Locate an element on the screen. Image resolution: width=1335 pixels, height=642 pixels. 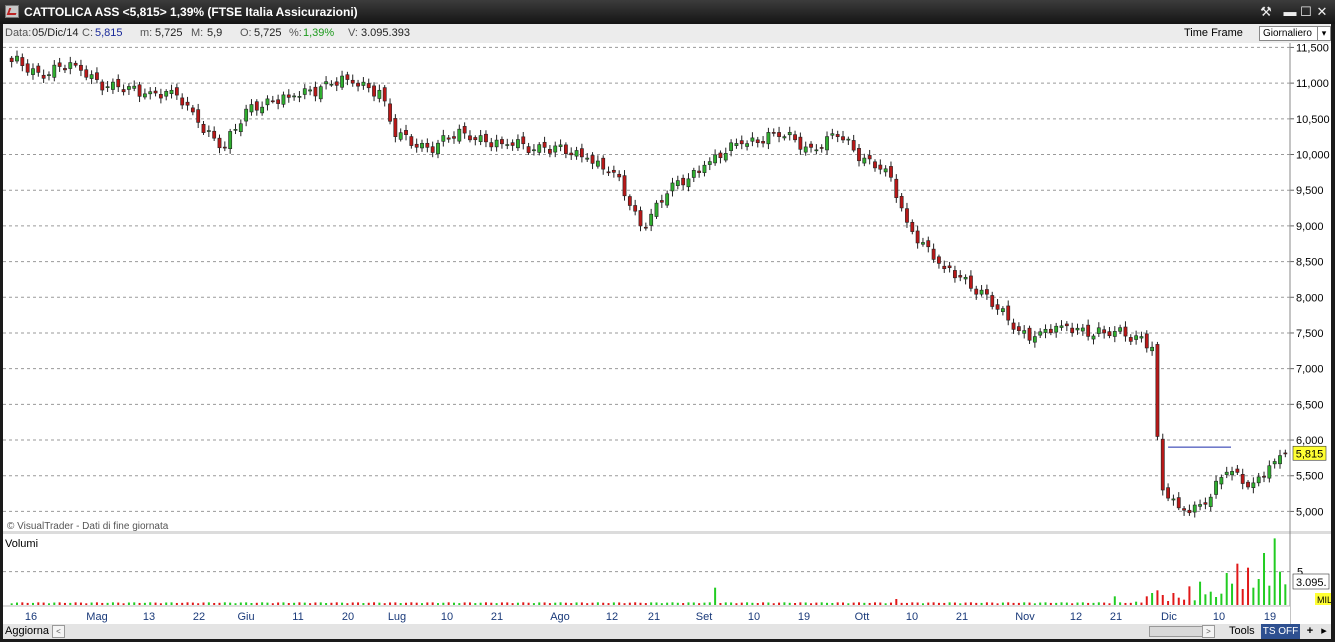
ts-off-button: TS OFF is located at coordinates (1280, 631).